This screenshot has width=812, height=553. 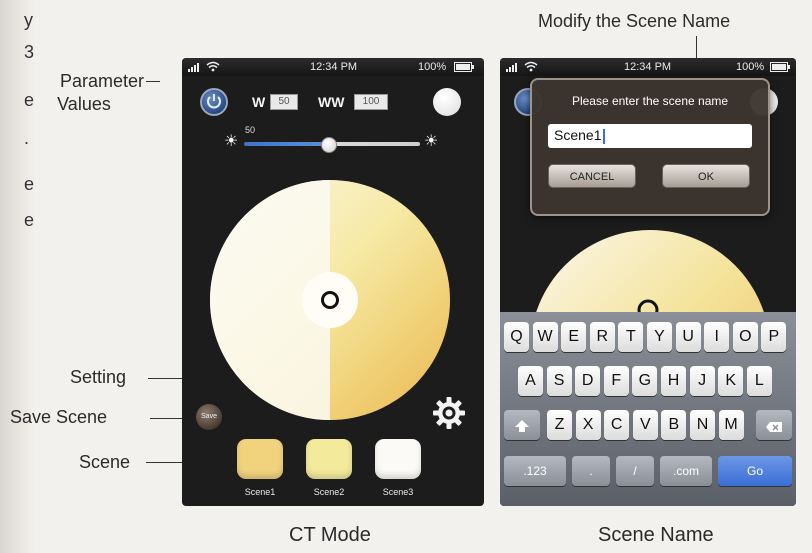 What do you see at coordinates (449, 413) in the screenshot?
I see `gear-icon` at bounding box center [449, 413].